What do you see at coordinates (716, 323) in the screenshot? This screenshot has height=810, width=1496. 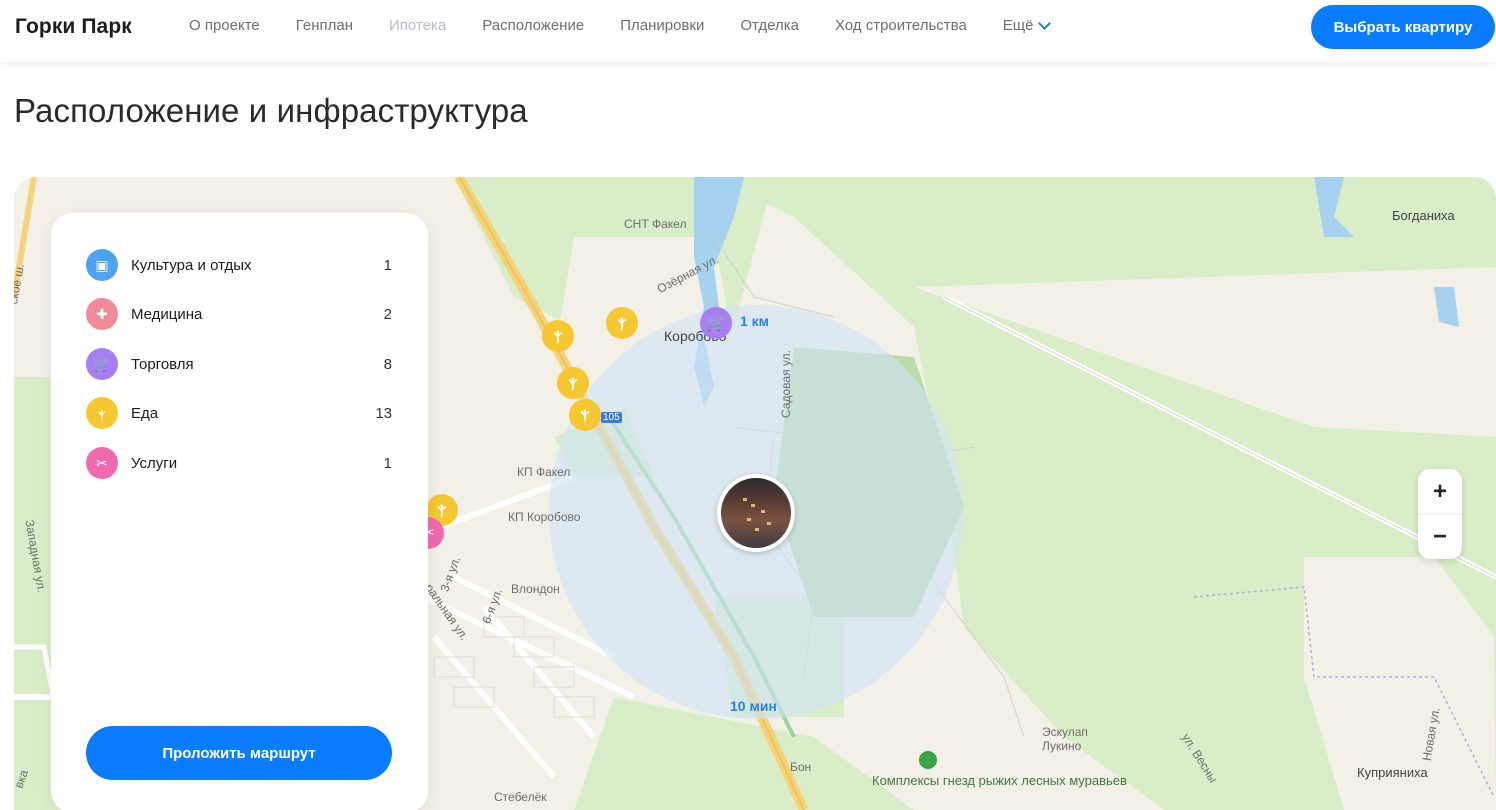 I see `cart-poi-icon: 🛒` at bounding box center [716, 323].